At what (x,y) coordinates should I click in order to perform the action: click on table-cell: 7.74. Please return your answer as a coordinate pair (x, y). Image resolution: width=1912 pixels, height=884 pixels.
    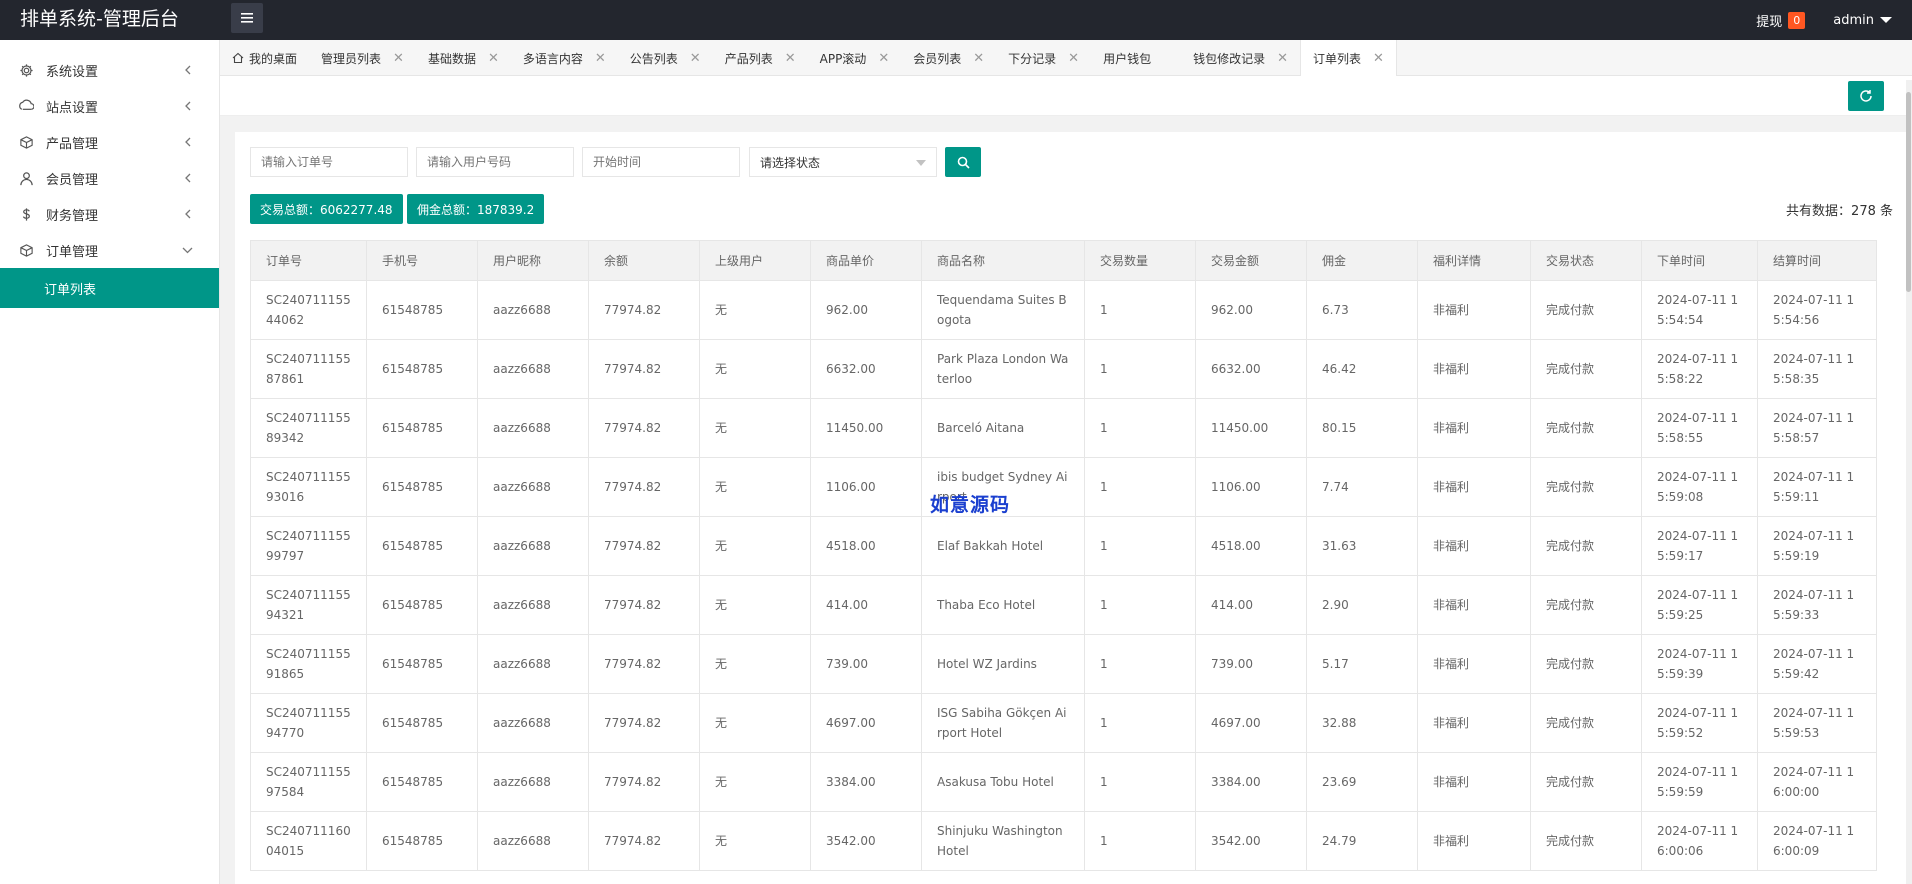
    Looking at the image, I should click on (1362, 487).